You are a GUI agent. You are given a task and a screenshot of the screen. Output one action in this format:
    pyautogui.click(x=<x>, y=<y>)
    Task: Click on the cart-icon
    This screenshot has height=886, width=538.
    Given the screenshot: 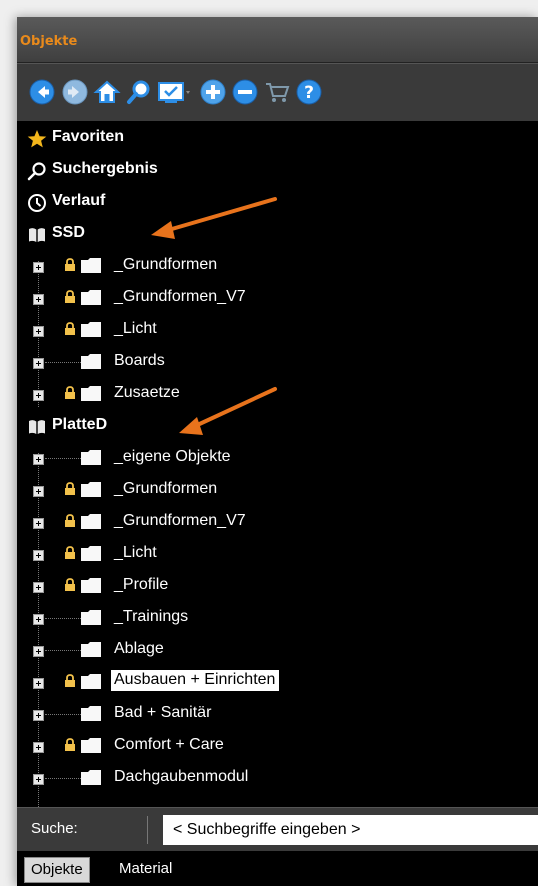 What is the action you would take?
    pyautogui.click(x=277, y=92)
    